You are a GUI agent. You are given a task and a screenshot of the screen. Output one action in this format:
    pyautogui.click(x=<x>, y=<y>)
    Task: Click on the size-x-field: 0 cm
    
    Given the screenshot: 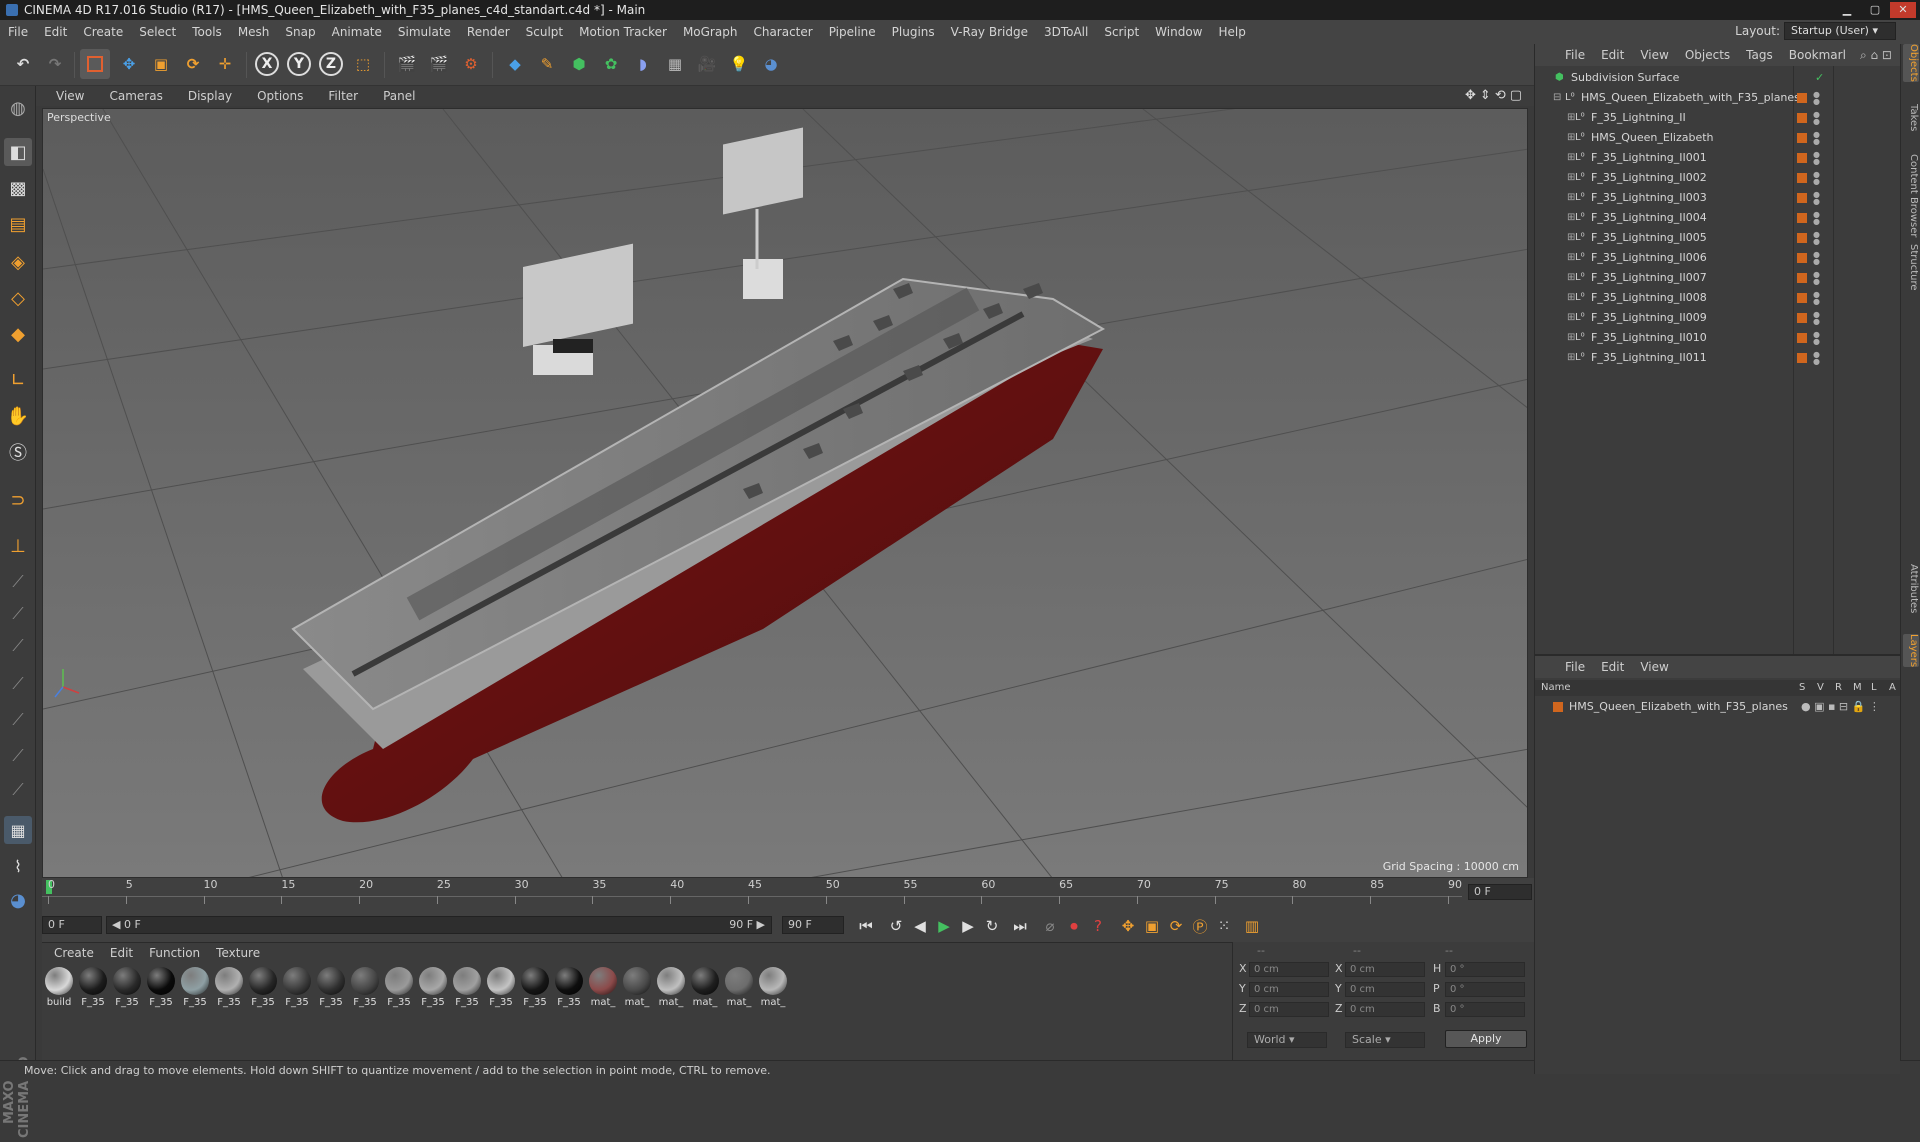 What is the action you would take?
    pyautogui.click(x=1385, y=969)
    